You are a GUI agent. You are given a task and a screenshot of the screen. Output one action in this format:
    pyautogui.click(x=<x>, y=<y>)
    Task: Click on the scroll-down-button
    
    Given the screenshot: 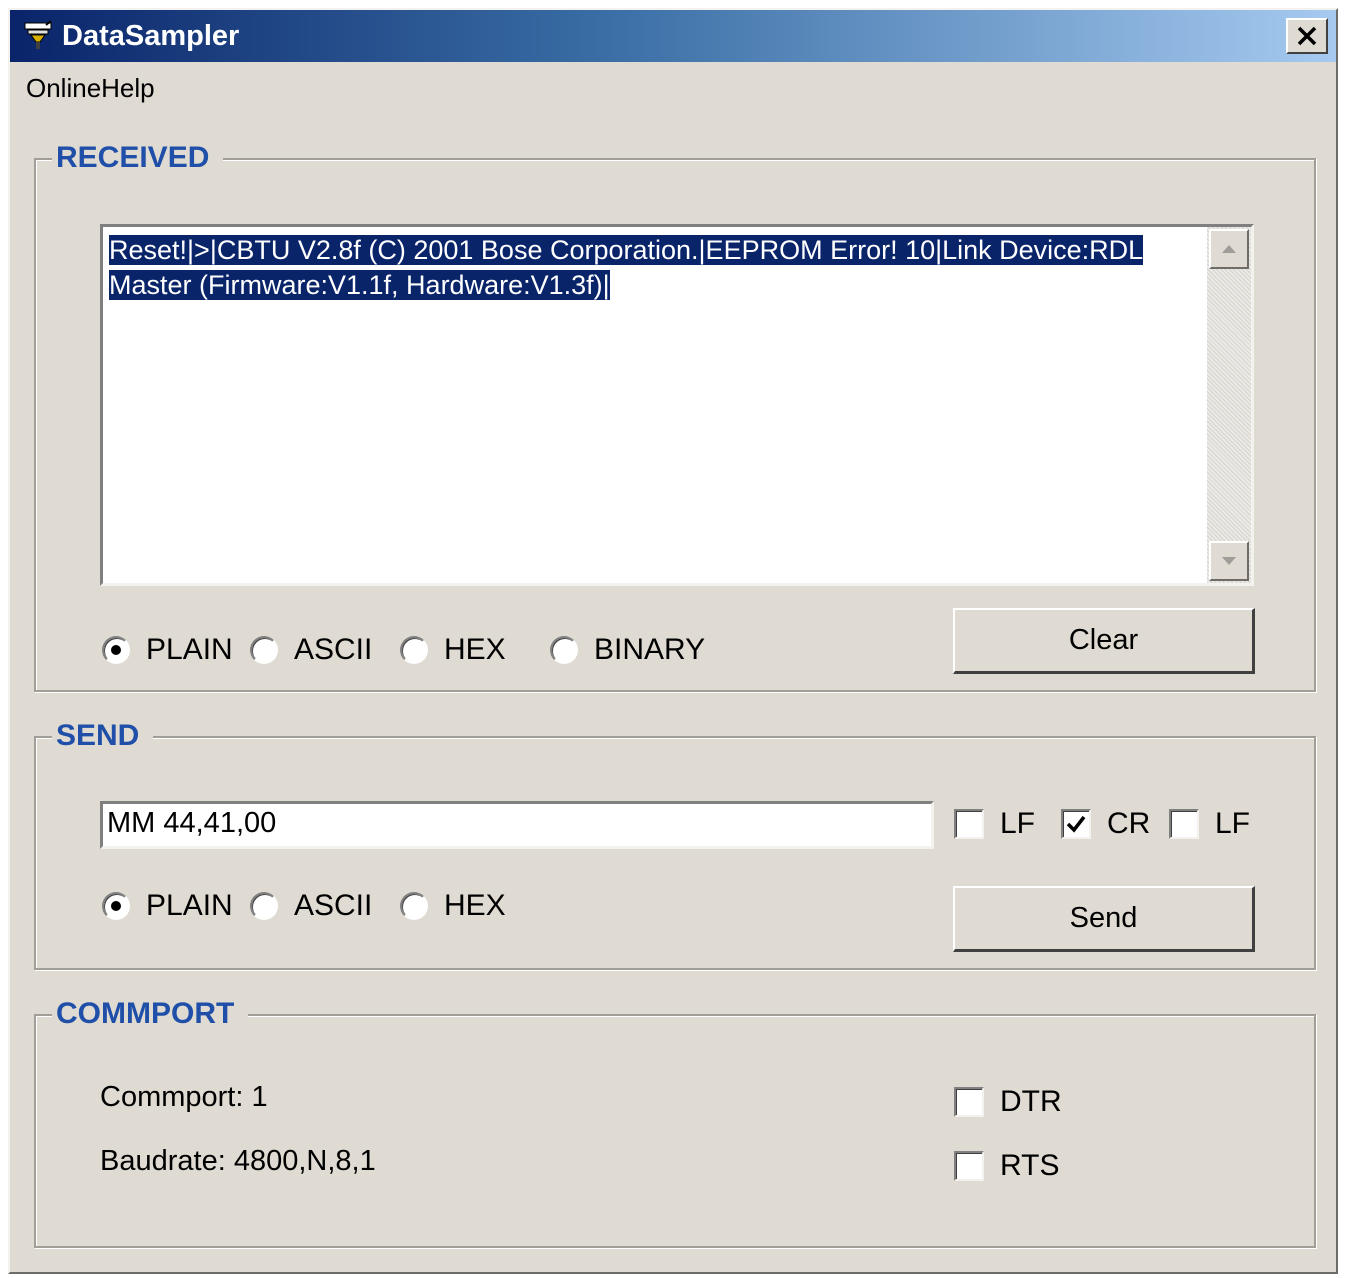 What is the action you would take?
    pyautogui.click(x=1229, y=561)
    